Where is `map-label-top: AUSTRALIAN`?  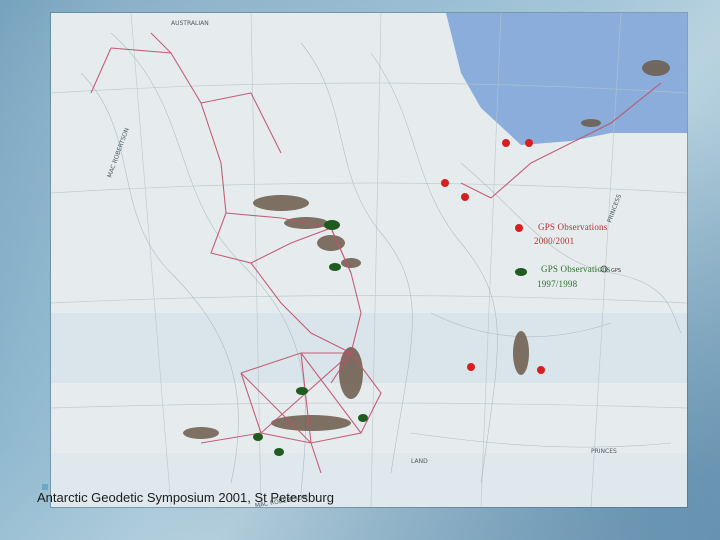 map-label-top: AUSTRALIAN is located at coordinates (190, 23).